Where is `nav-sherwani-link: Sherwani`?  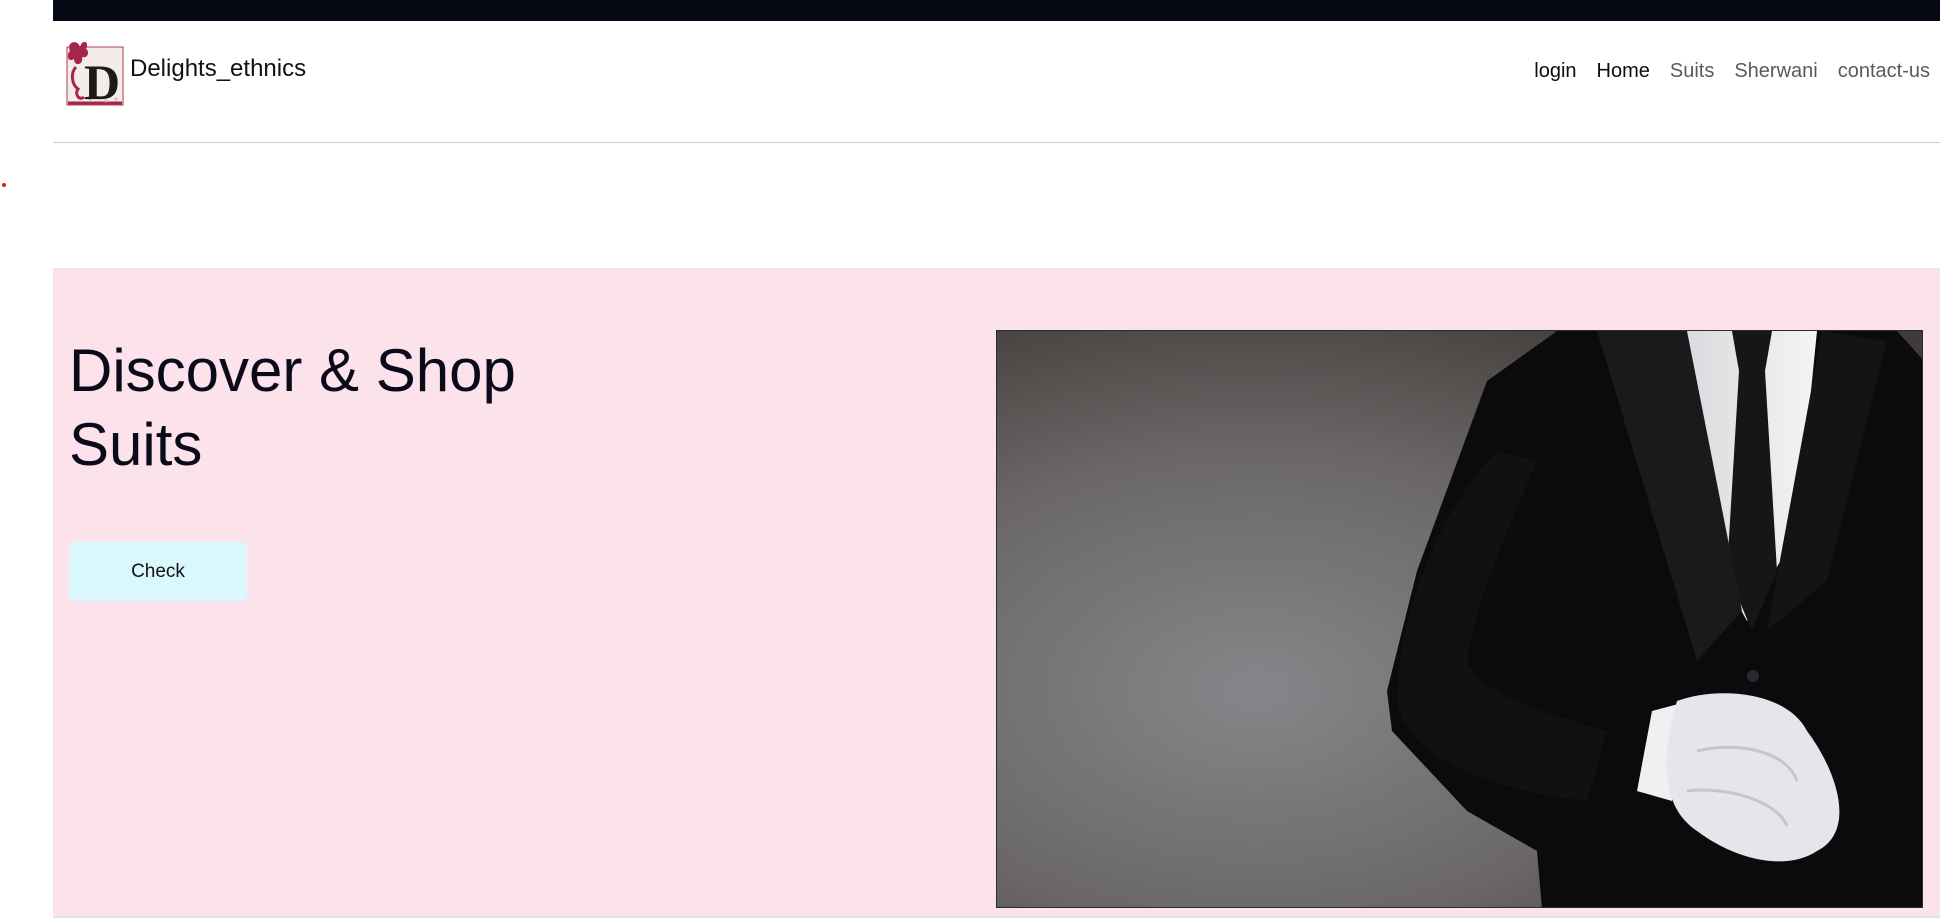
nav-sherwani-link: Sherwani is located at coordinates (1775, 71).